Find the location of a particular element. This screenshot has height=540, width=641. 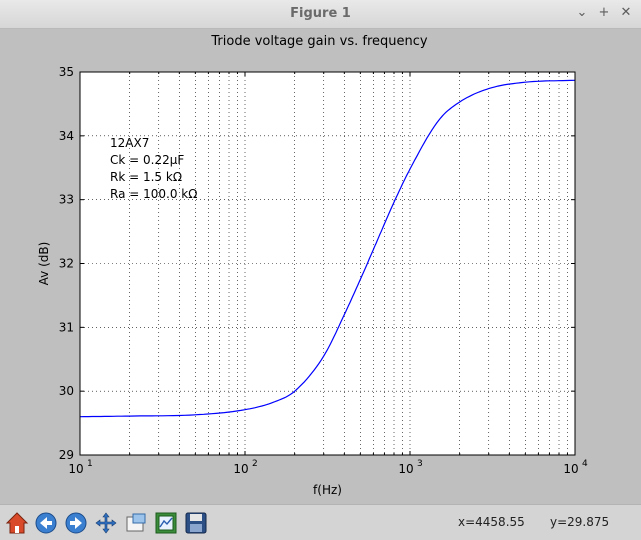

save-icon is located at coordinates (196, 523).